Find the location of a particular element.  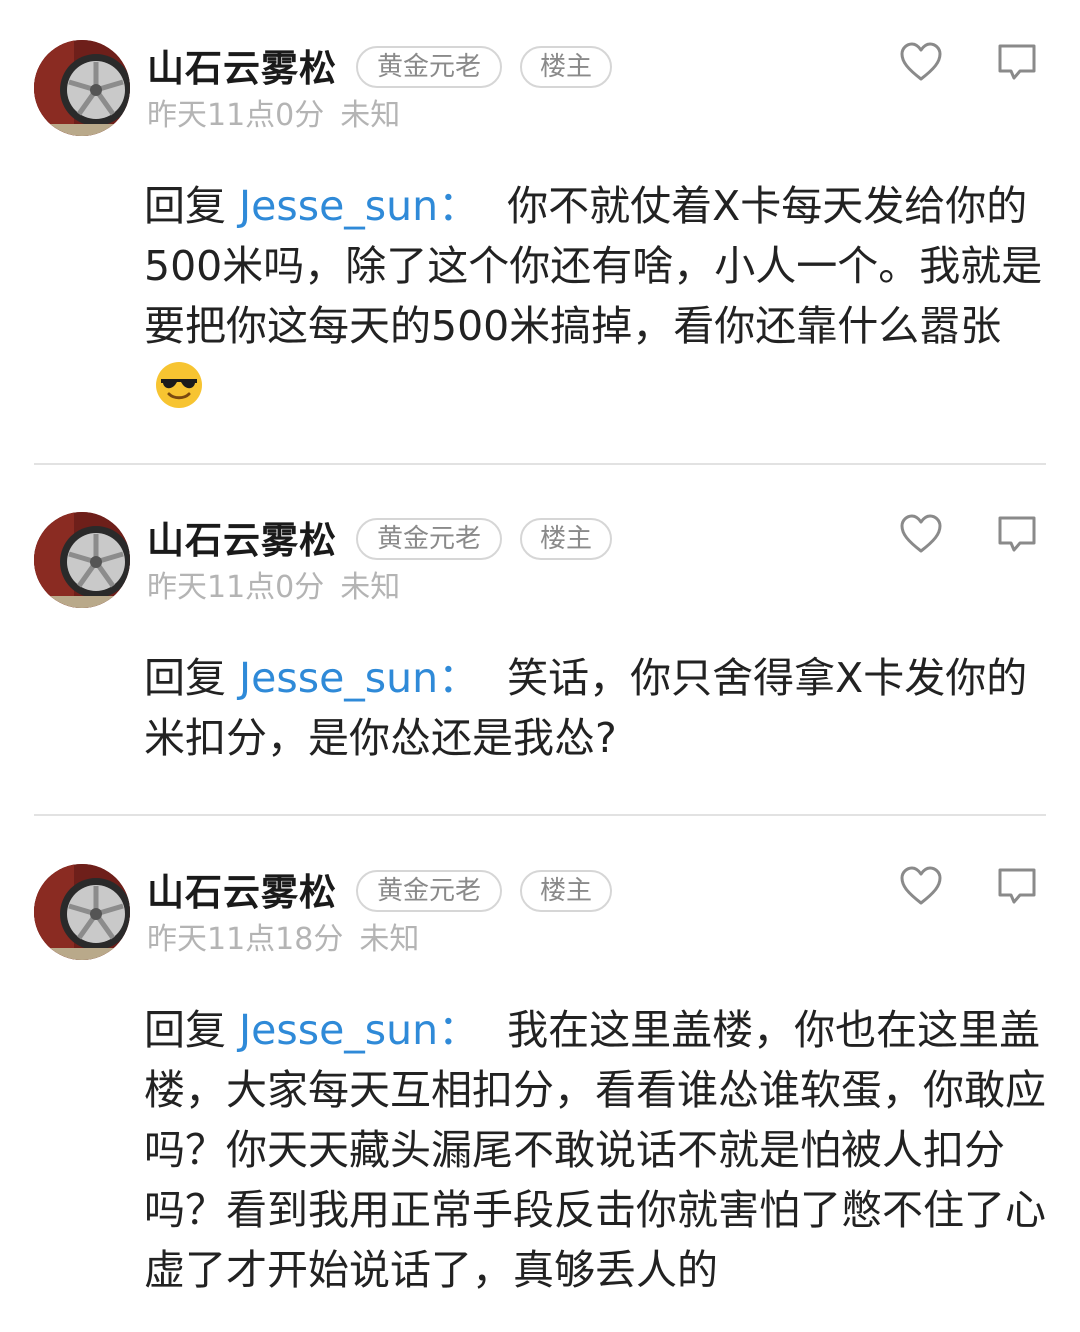

post-meta: 昨天11点18分 未知 is located at coordinates (283, 940).